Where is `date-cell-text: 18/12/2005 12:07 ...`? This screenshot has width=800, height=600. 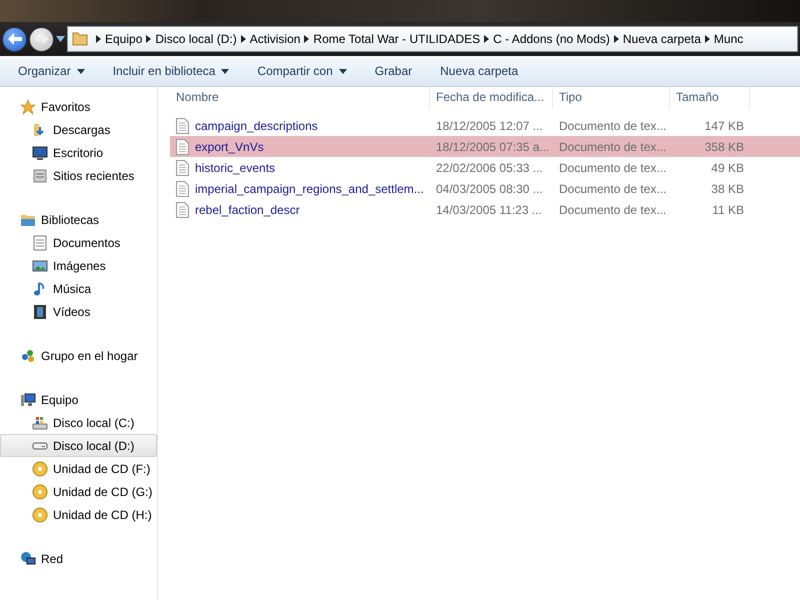
date-cell-text: 18/12/2005 12:07 ... is located at coordinates (489, 125).